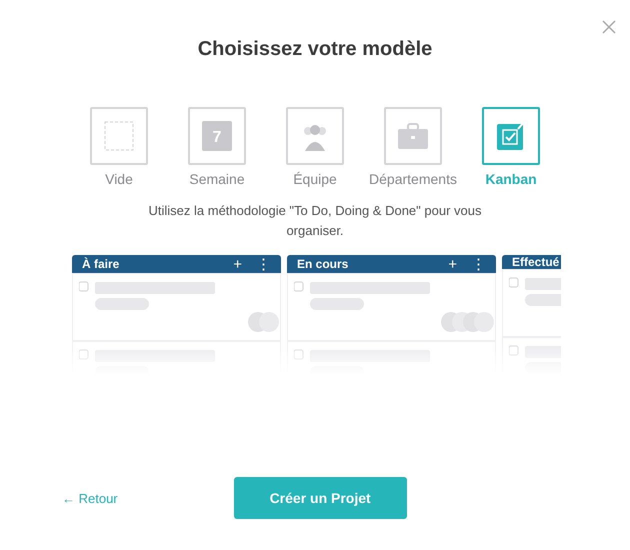  I want to click on template-description: Utilisez la méthodologie "To Do, Doing & Done" pour vous organiser., so click(315, 221).